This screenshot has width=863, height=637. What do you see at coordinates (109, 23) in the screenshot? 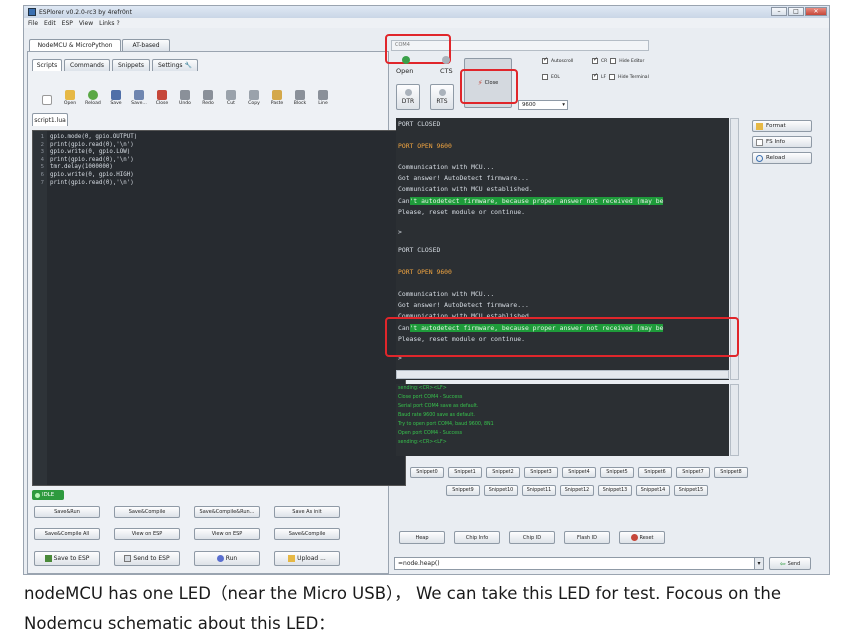
I see `menu-links: Links ?` at bounding box center [109, 23].